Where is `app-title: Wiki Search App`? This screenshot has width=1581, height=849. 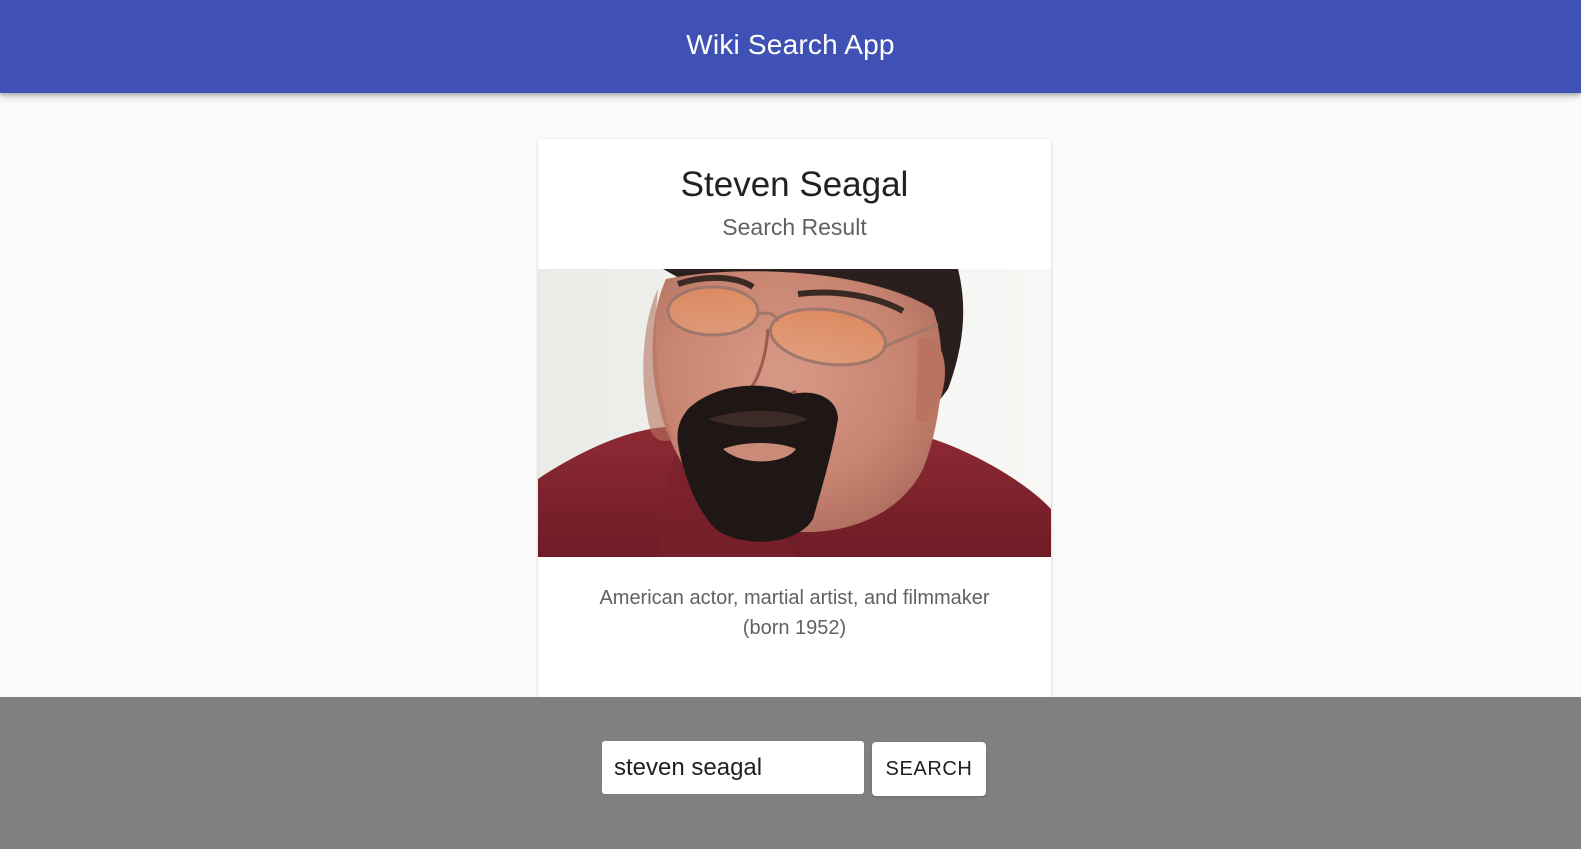 app-title: Wiki Search App is located at coordinates (790, 44).